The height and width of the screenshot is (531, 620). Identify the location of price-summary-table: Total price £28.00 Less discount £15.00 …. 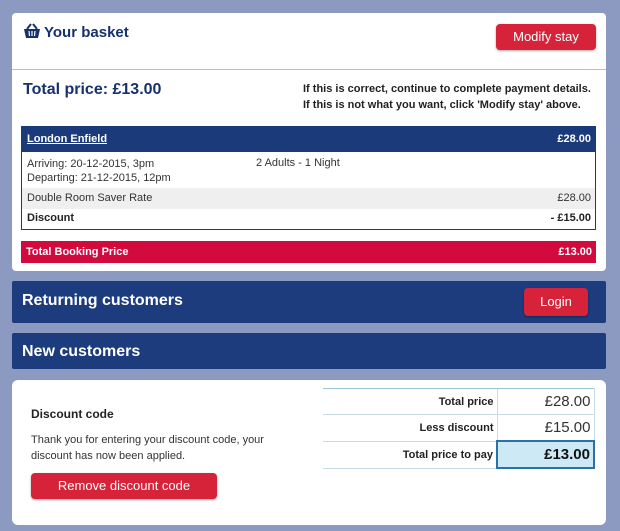
(459, 428).